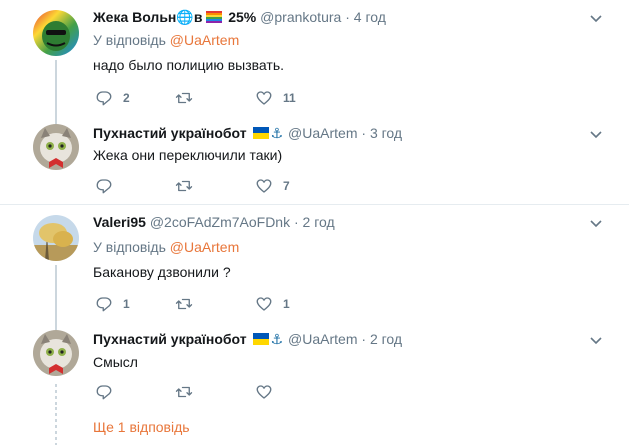 This screenshot has width=629, height=445. I want to click on reply-button: 2, so click(112, 98).